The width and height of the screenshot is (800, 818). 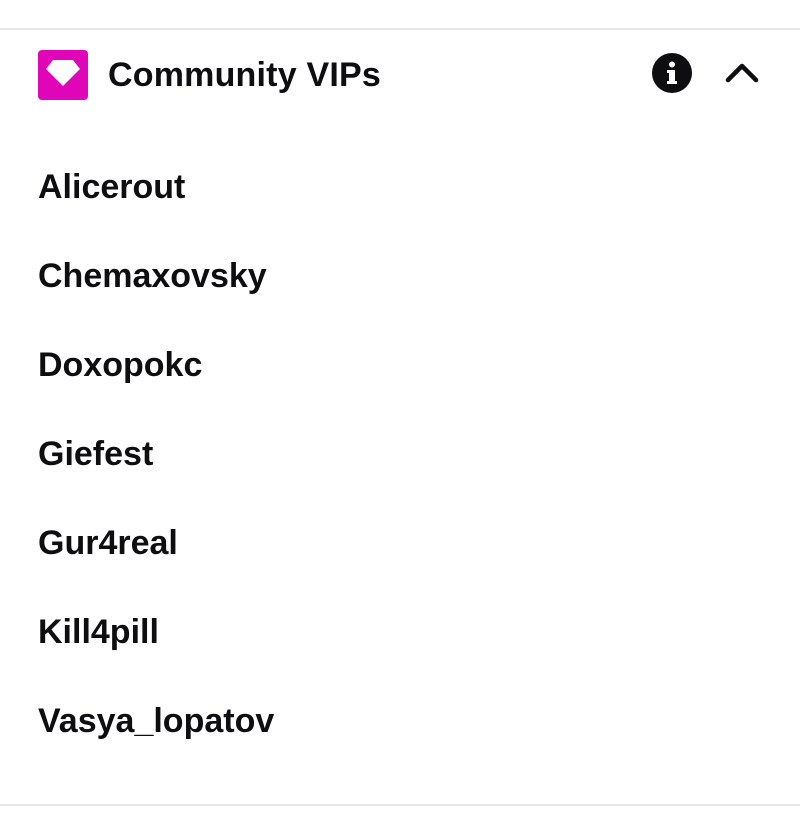 I want to click on vip-list-item: Gur4real, so click(x=156, y=555).